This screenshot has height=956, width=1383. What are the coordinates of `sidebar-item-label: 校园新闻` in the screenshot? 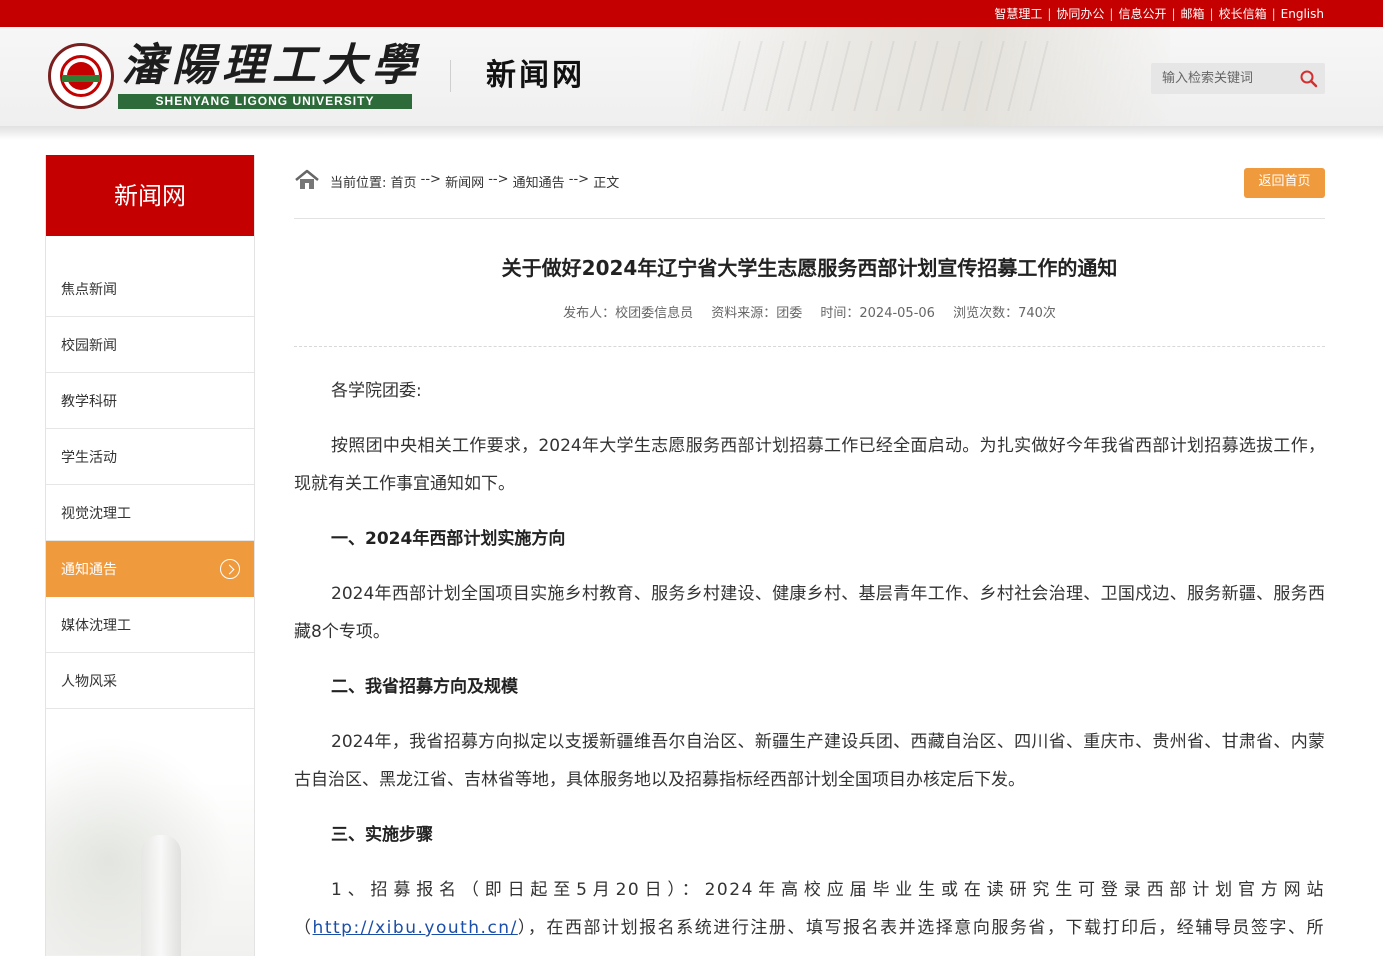 It's located at (89, 345).